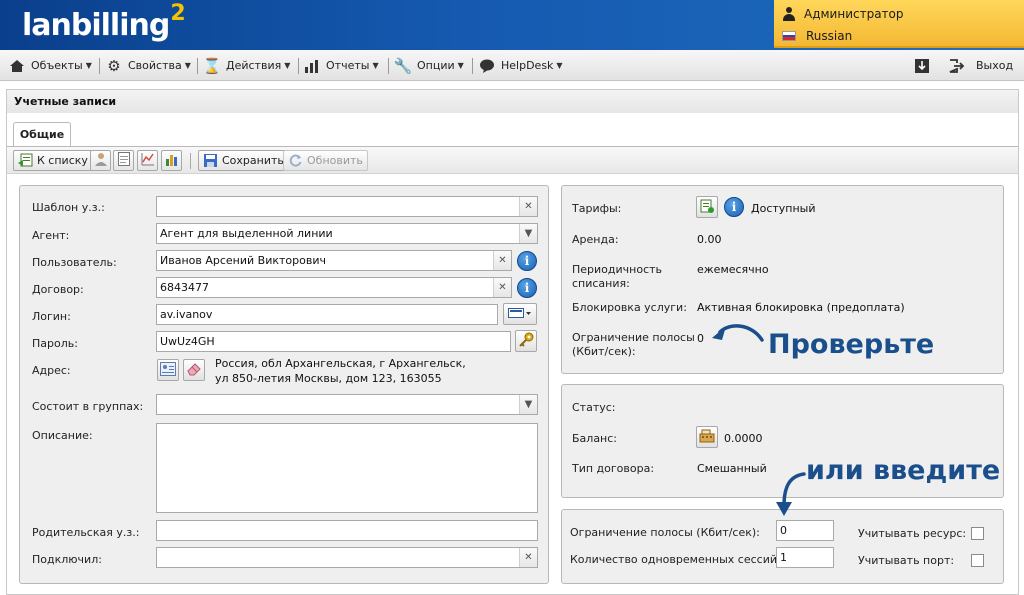 The image size is (1024, 595). I want to click on generate-password-button, so click(526, 341).